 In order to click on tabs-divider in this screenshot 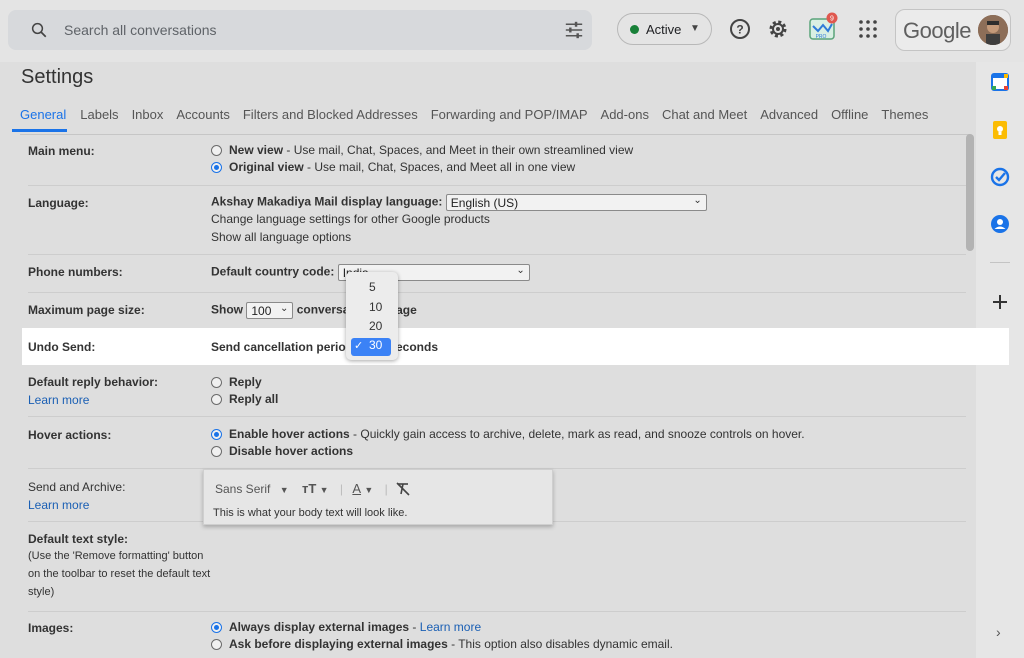, I will do `click(495, 134)`.